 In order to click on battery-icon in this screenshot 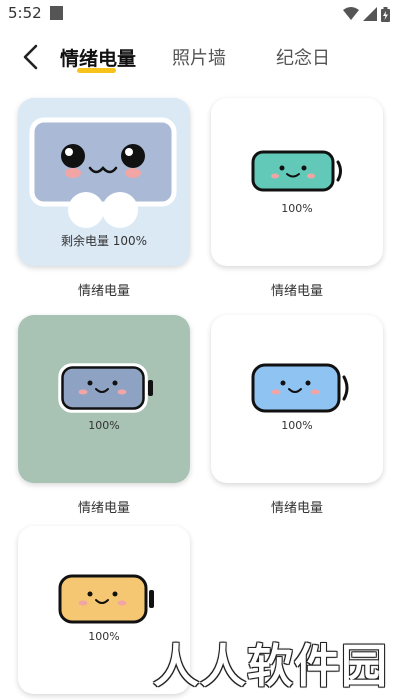, I will do `click(385, 14)`.